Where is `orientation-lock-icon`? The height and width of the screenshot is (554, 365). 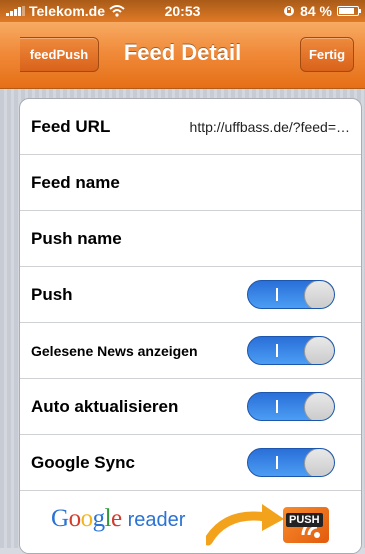
orientation-lock-icon is located at coordinates (289, 11).